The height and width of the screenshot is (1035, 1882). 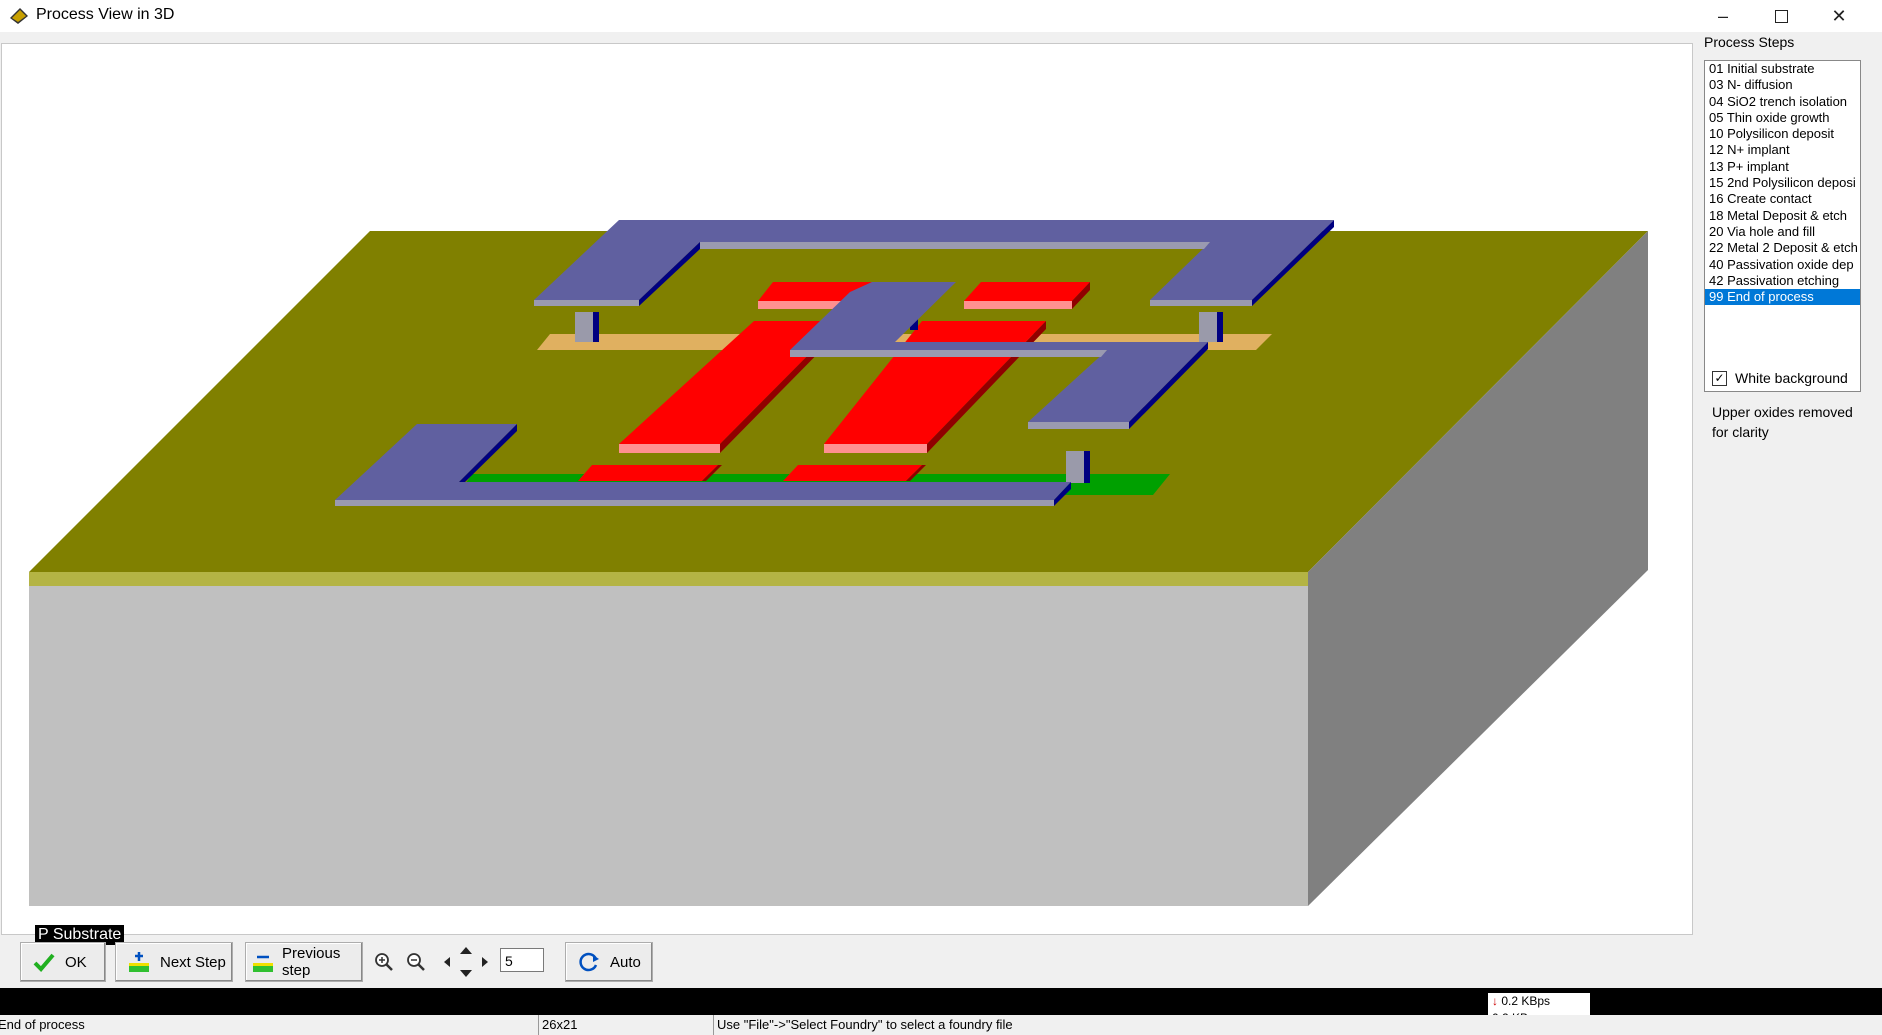 I want to click on step-item: 40 Passivation oxide dep, so click(x=1782, y=265).